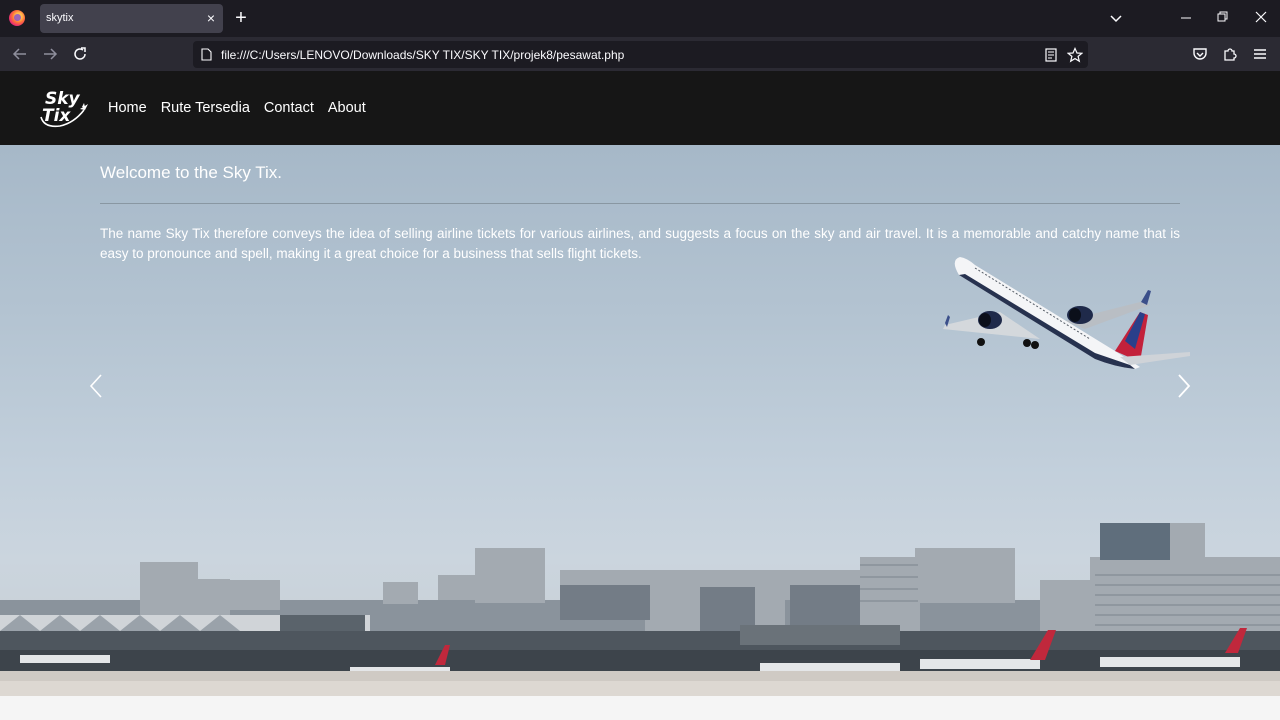 This screenshot has width=1280, height=720. I want to click on nav-about: About, so click(347, 108).